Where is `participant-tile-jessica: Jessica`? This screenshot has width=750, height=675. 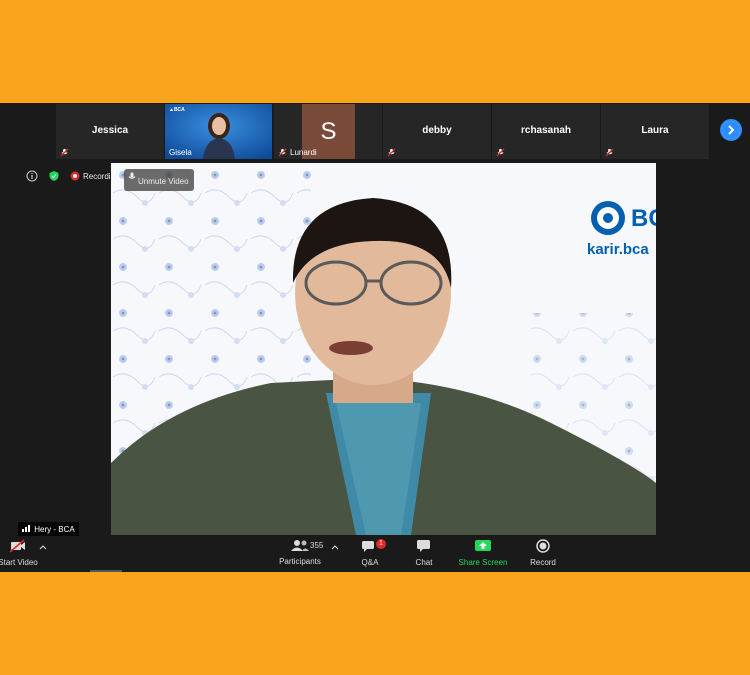
participant-tile-jessica: Jessica is located at coordinates (110, 131).